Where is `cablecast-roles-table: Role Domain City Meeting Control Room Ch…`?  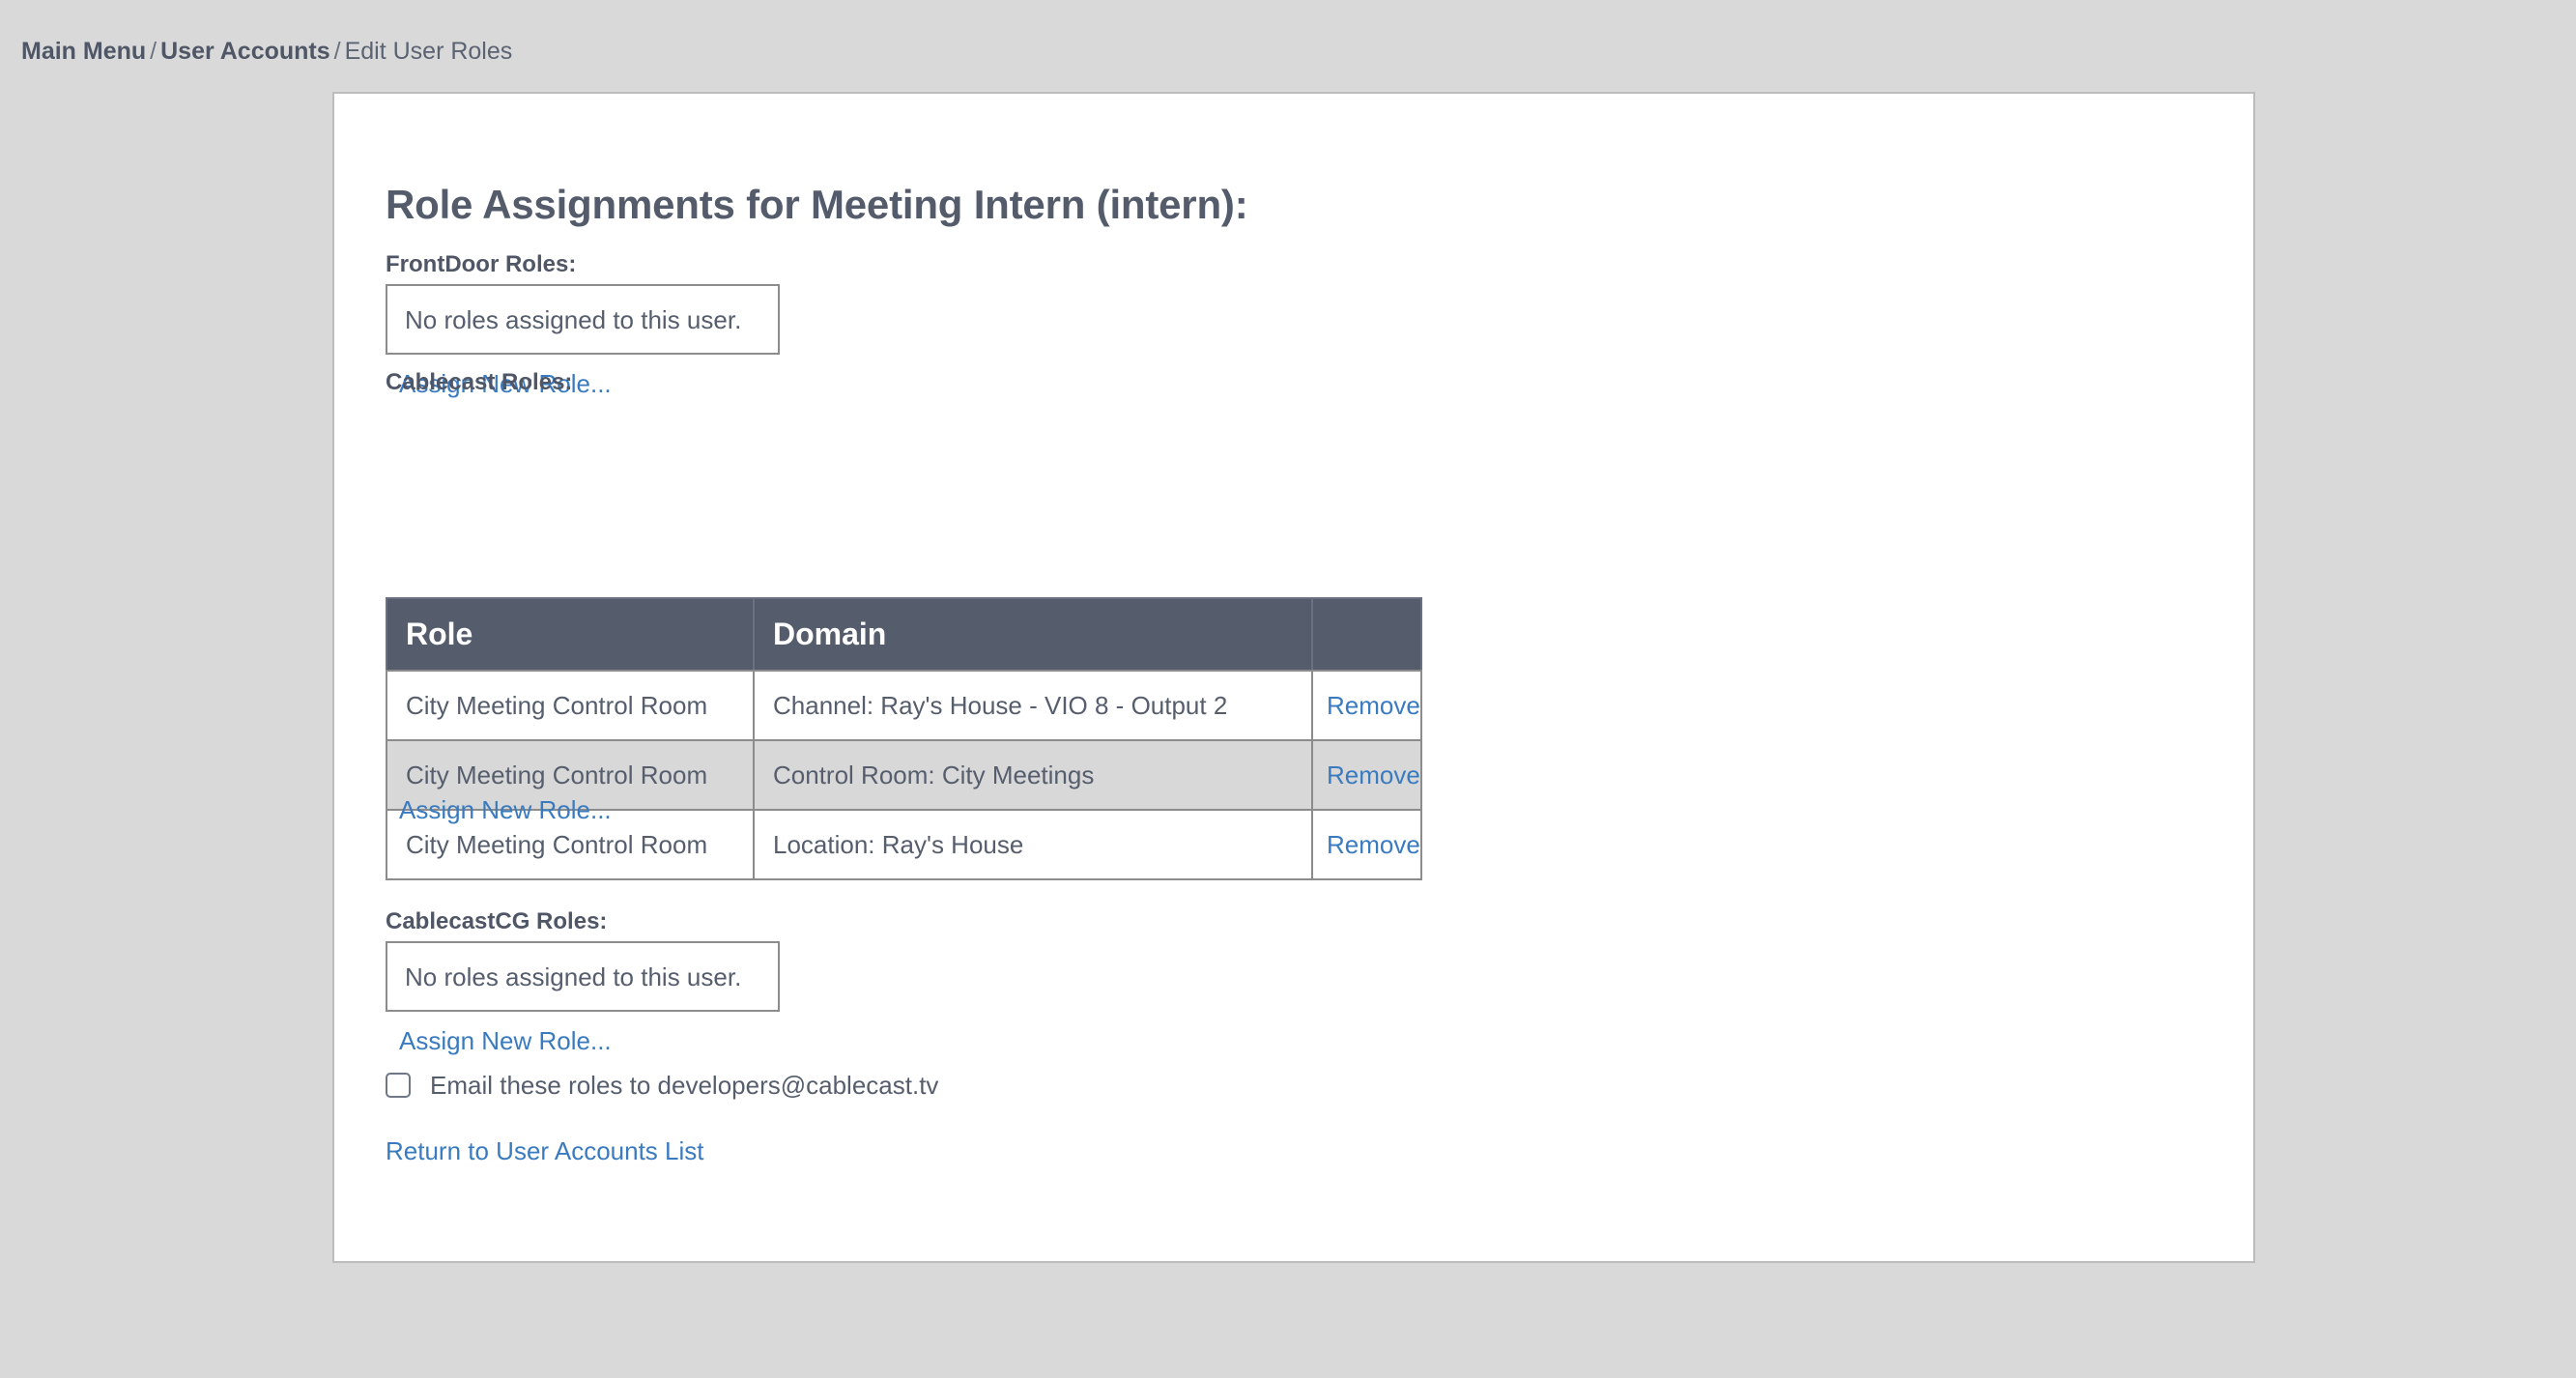 cablecast-roles-table: Role Domain City Meeting Control Room Ch… is located at coordinates (904, 739).